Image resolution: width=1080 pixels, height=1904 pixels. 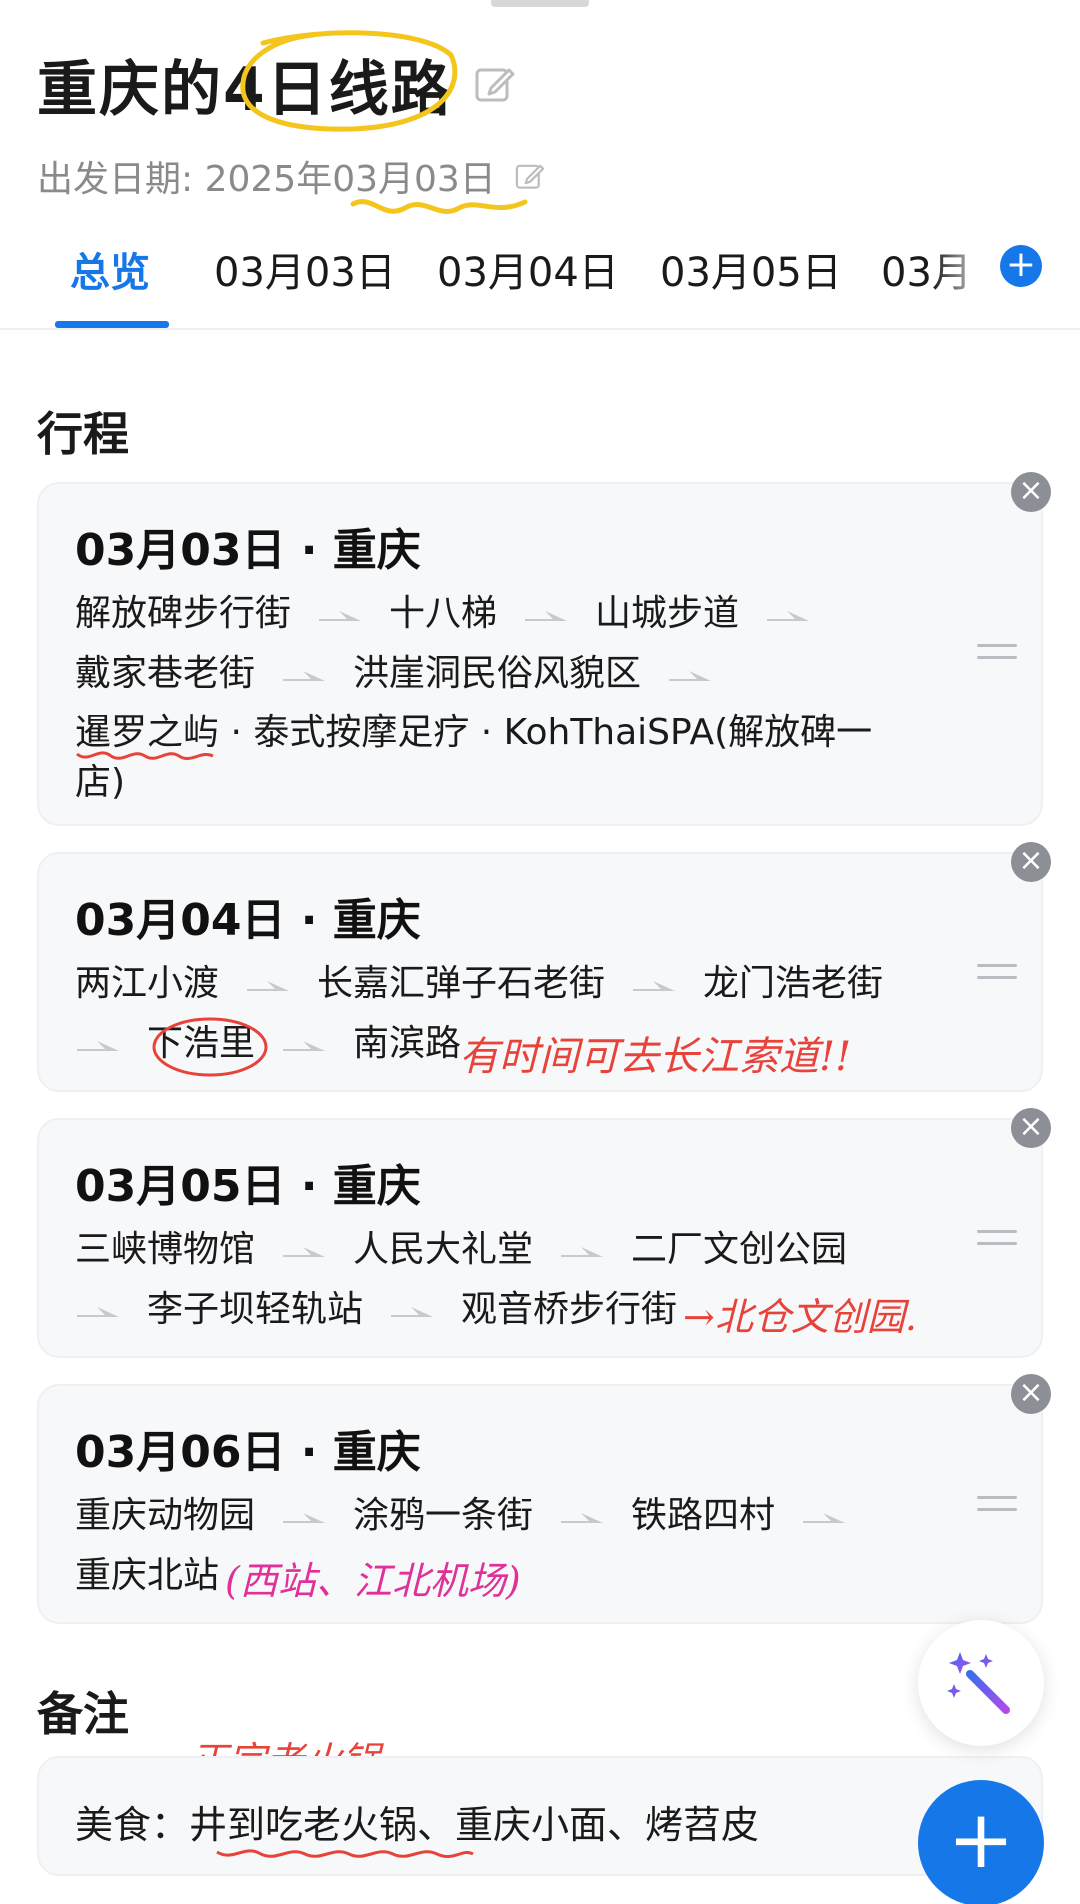 What do you see at coordinates (978, 1683) in the screenshot?
I see `magic-wand-icon` at bounding box center [978, 1683].